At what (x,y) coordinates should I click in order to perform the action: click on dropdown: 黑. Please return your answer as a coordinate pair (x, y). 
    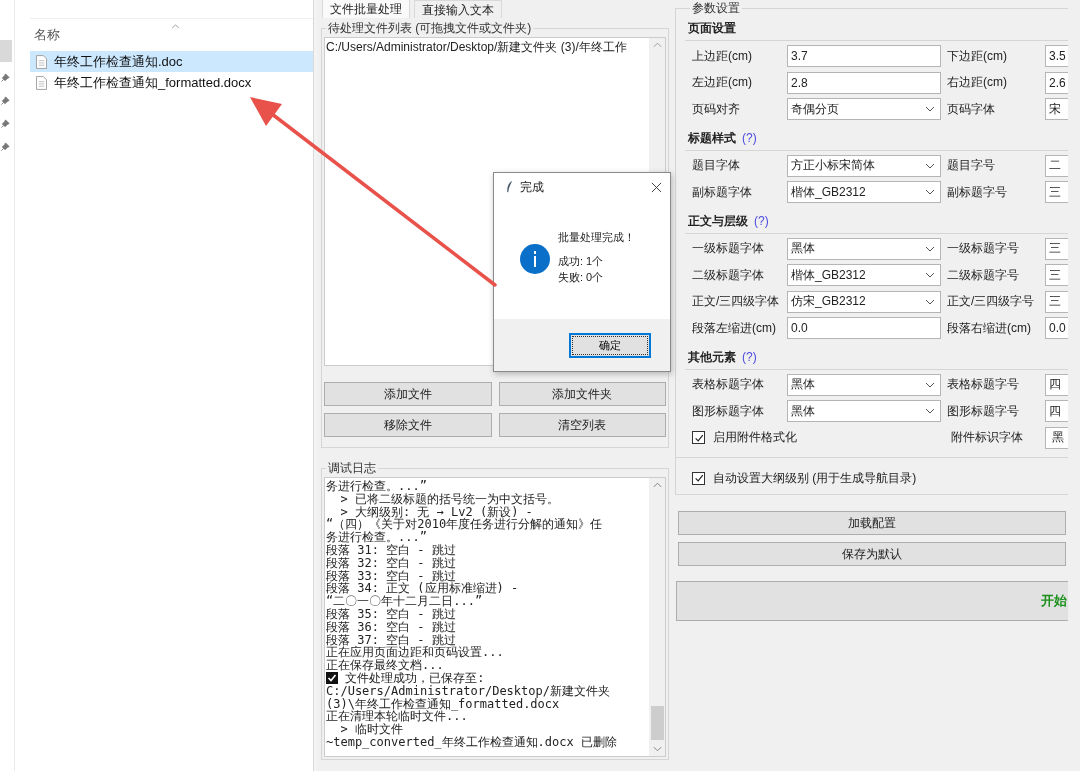
    Looking at the image, I should click on (1056, 437).